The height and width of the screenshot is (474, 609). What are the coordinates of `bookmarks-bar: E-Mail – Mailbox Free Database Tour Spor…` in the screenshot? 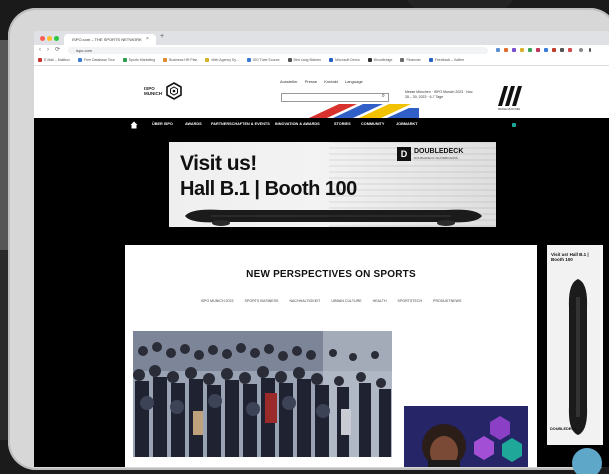 It's located at (321, 61).